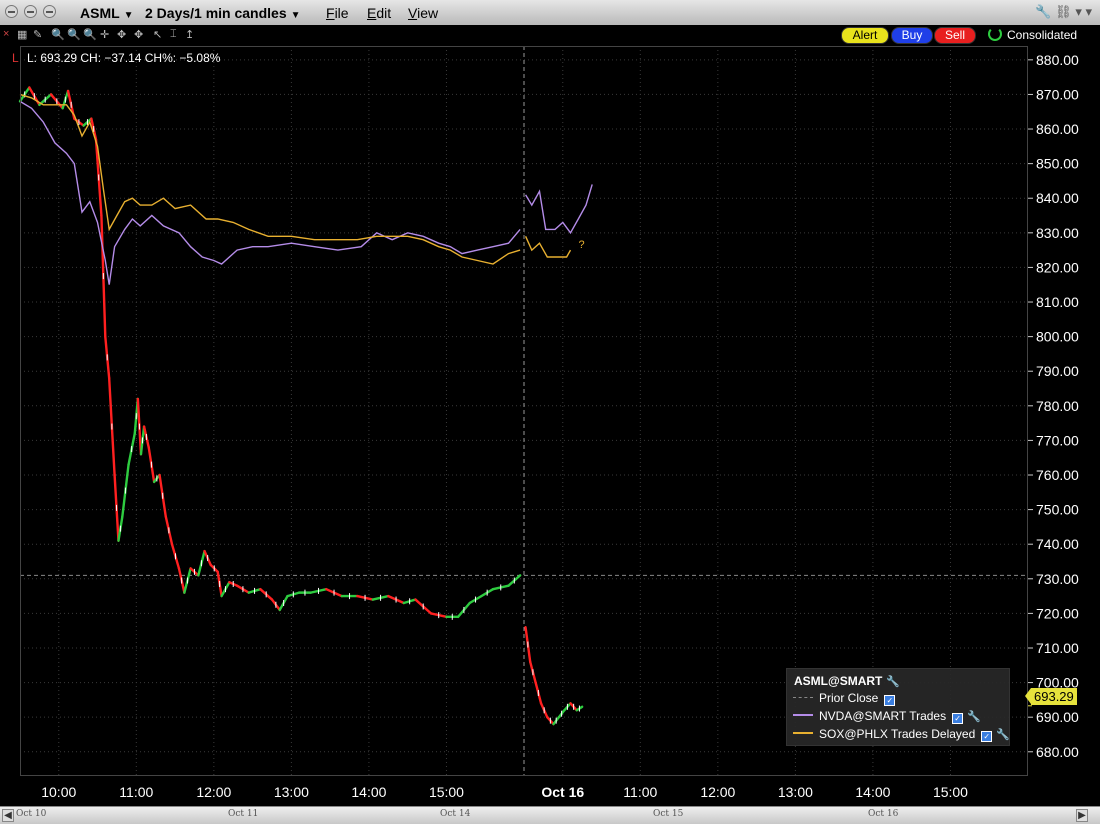 The width and height of the screenshot is (1100, 824). I want to click on x-tick-label: 10:00, so click(58, 792).